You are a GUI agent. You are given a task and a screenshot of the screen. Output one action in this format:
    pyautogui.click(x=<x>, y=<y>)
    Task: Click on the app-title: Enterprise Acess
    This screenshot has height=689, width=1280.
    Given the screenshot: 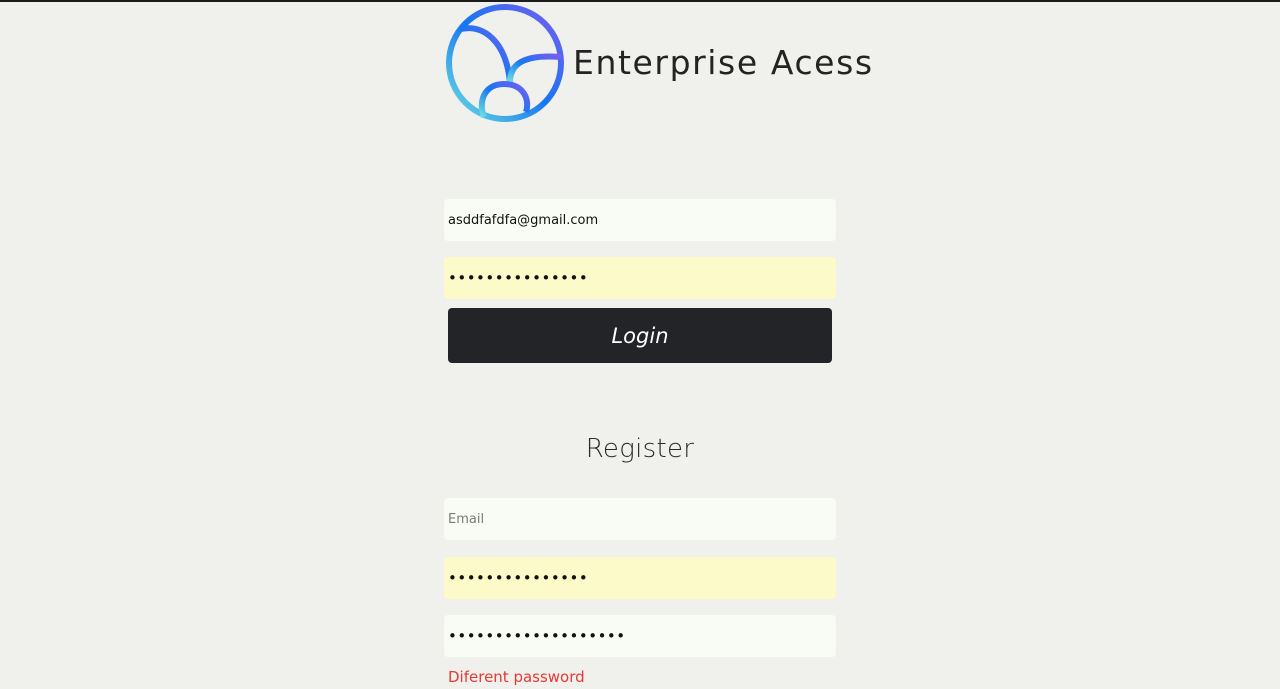 What is the action you would take?
    pyautogui.click(x=723, y=62)
    